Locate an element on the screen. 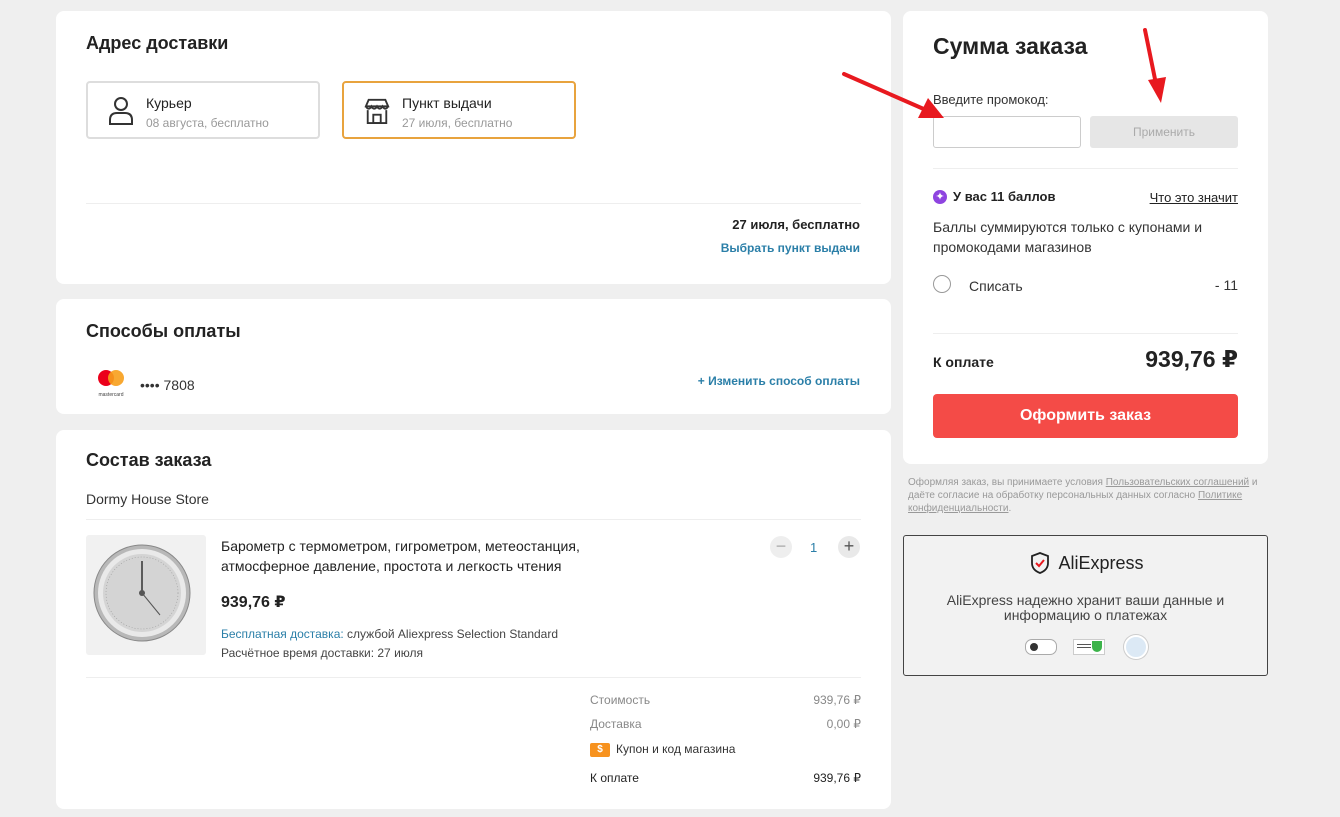  verified-badge-icon is located at coordinates (1089, 647).